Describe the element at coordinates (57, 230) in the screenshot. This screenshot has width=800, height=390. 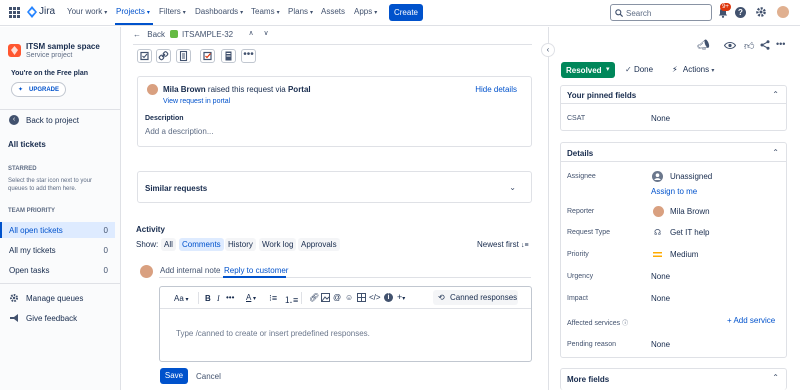
I see `queue-all-open-tickets: All open tickets 0` at that location.